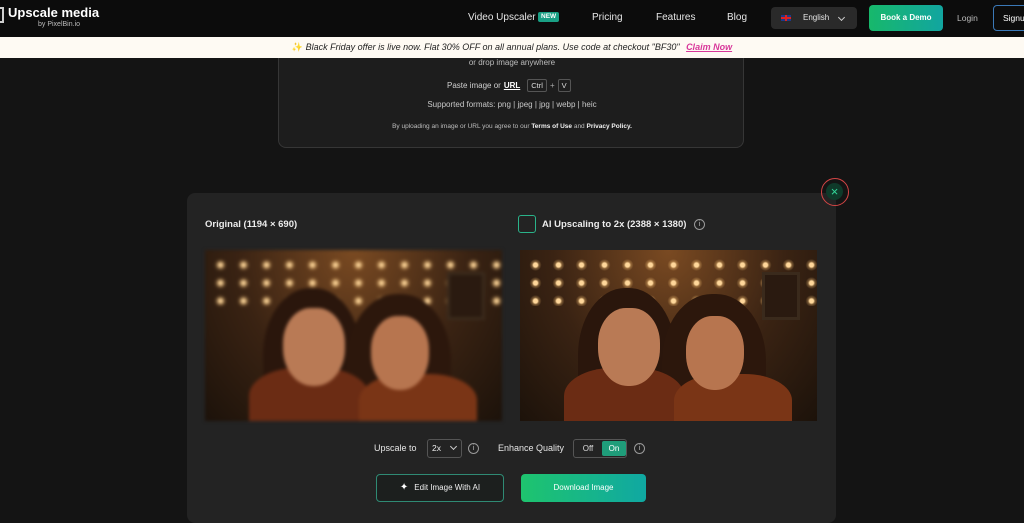  Describe the element at coordinates (552, 85) in the screenshot. I see `plus-sign: +` at that location.